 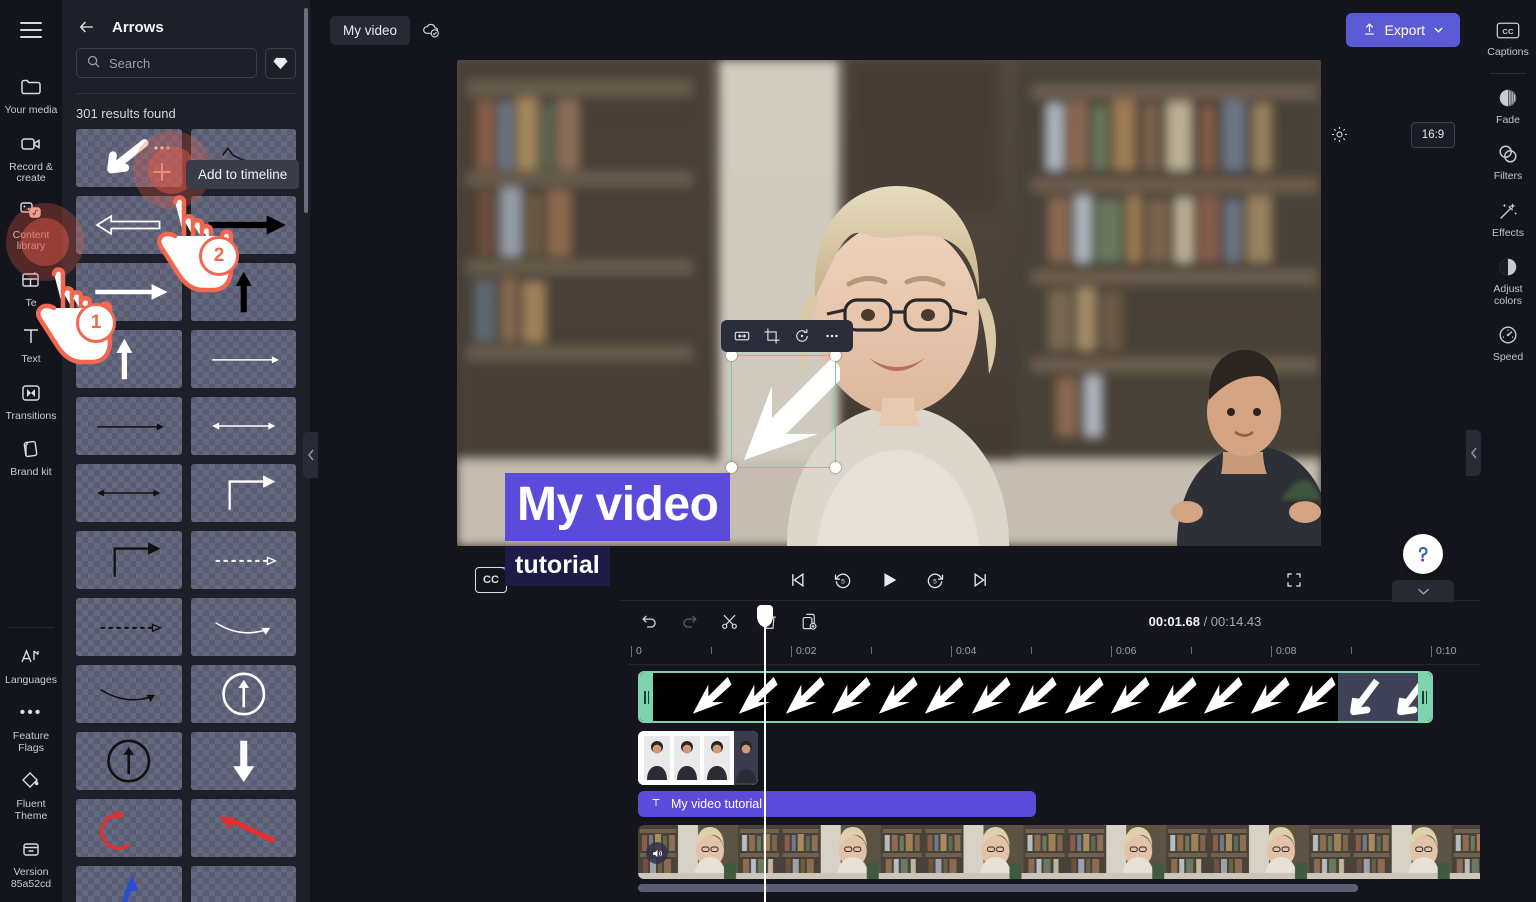 I want to click on tab-speed: Speed, so click(x=1508, y=343).